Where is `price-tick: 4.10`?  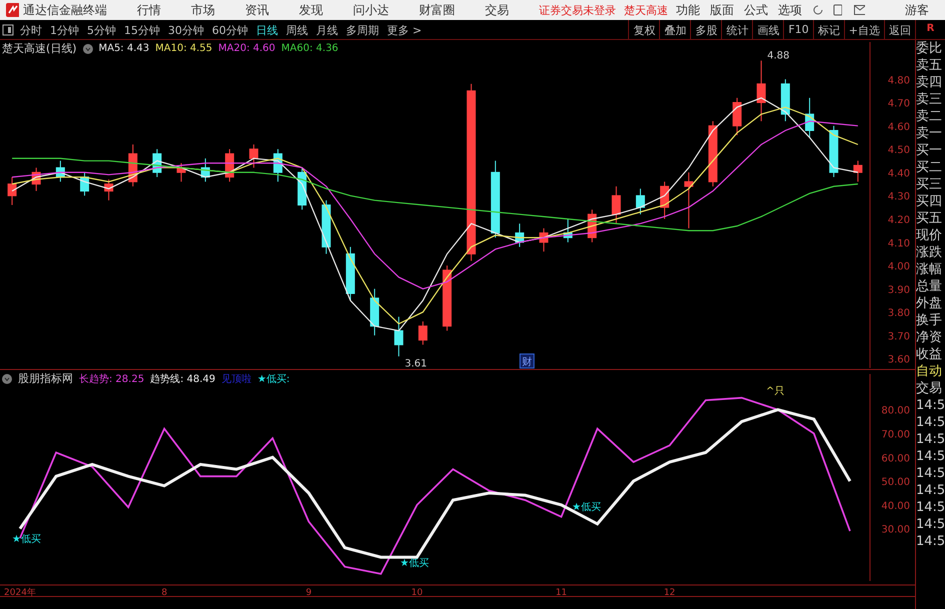 price-tick: 4.10 is located at coordinates (899, 244).